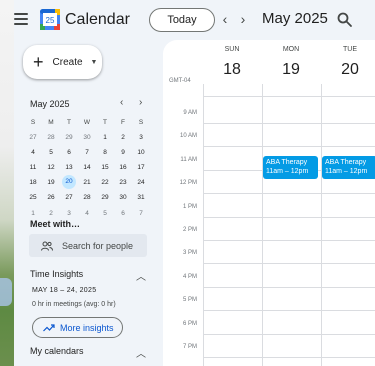 The image size is (375, 366). I want to click on hour-label: 10 AM, so click(188, 136).